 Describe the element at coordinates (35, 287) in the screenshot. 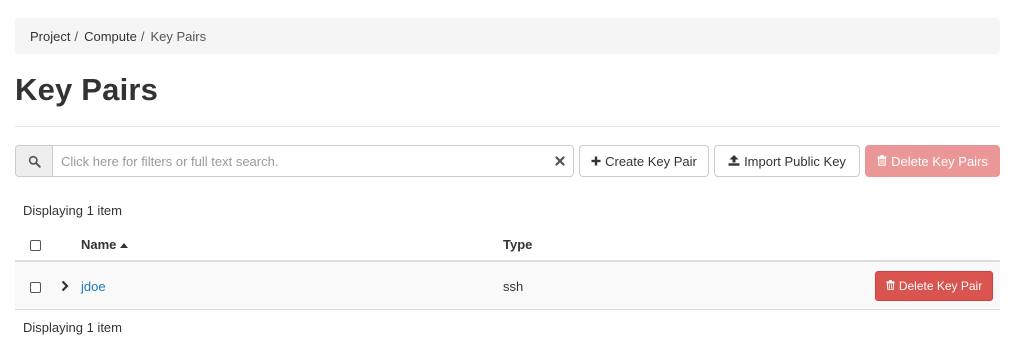

I see `row-checkbox` at that location.